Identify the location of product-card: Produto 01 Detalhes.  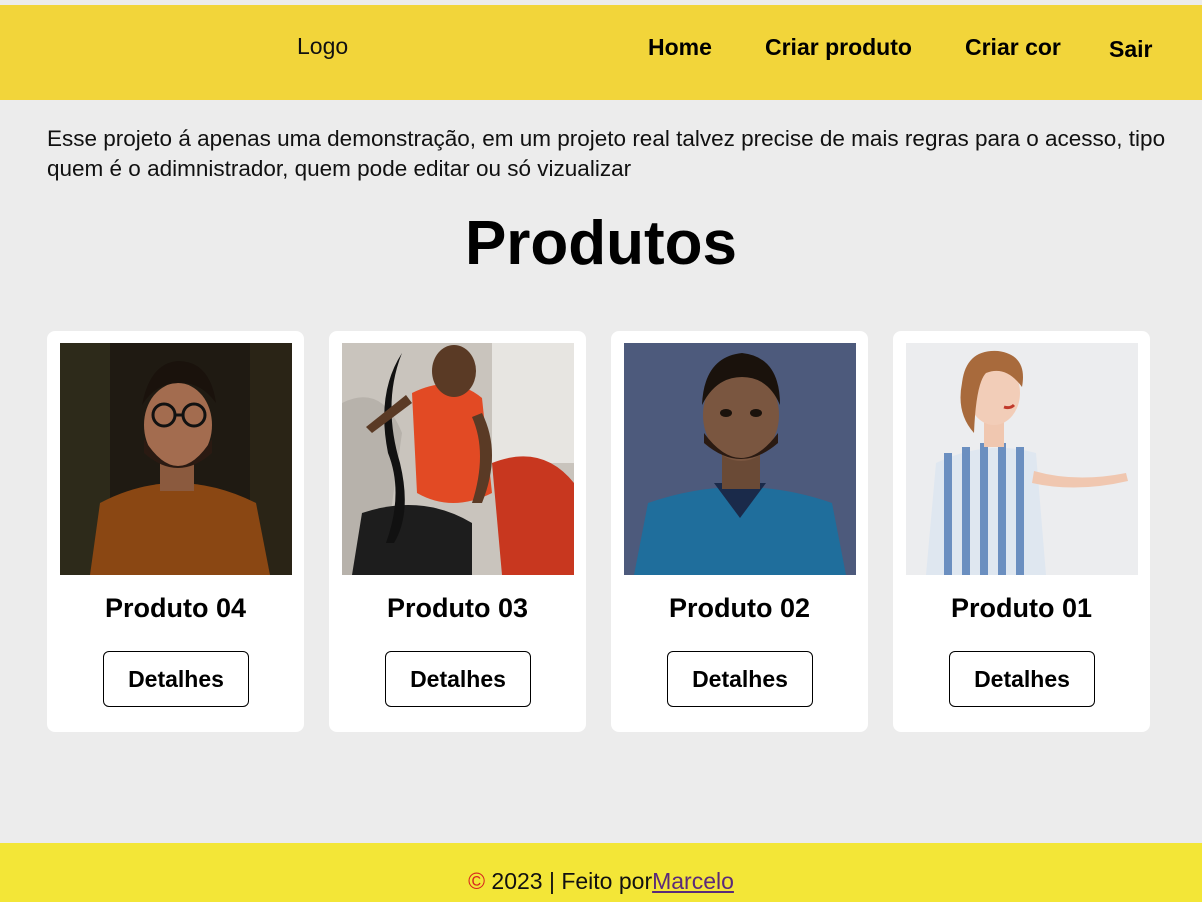
(1021, 531).